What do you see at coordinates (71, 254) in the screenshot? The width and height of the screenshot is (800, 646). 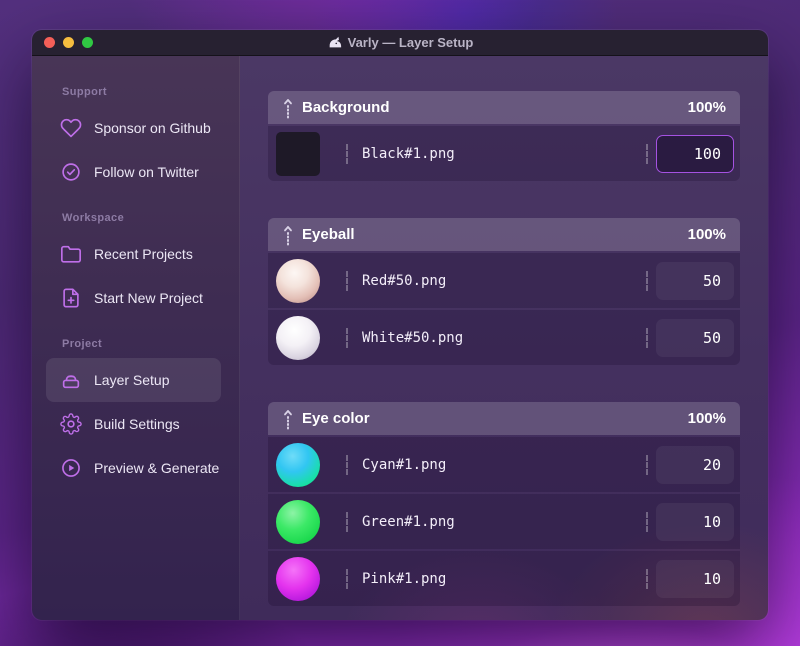 I see `folder-icon` at bounding box center [71, 254].